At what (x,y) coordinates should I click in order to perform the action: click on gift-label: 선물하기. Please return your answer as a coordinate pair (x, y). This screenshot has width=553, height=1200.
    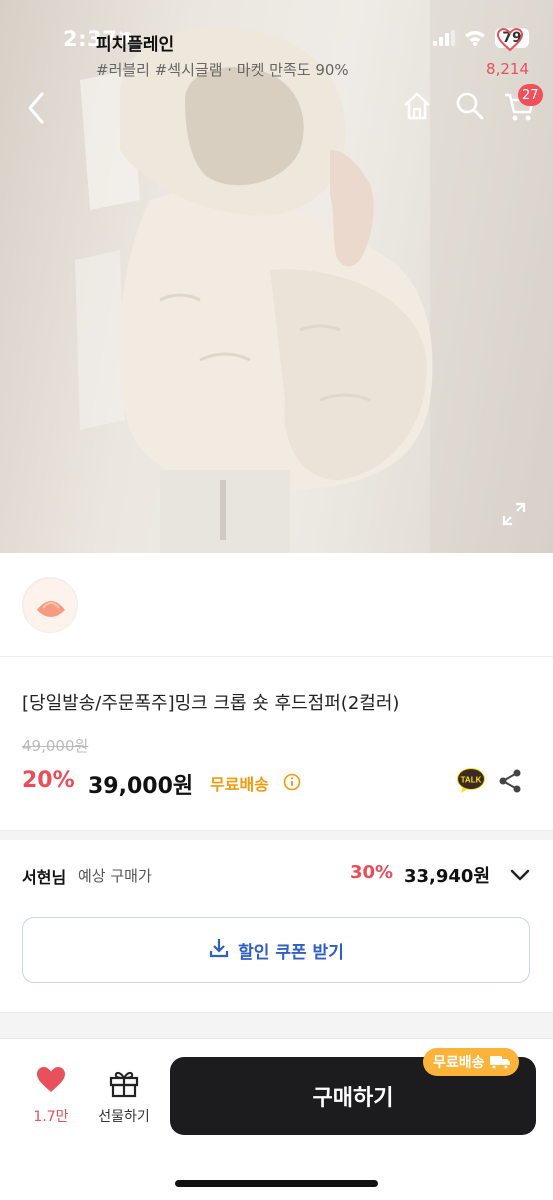
    Looking at the image, I should click on (124, 1116).